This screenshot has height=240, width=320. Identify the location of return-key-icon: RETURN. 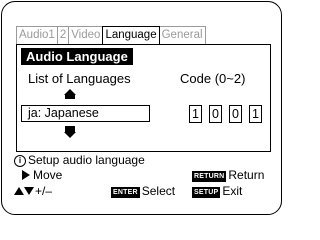
(209, 176).